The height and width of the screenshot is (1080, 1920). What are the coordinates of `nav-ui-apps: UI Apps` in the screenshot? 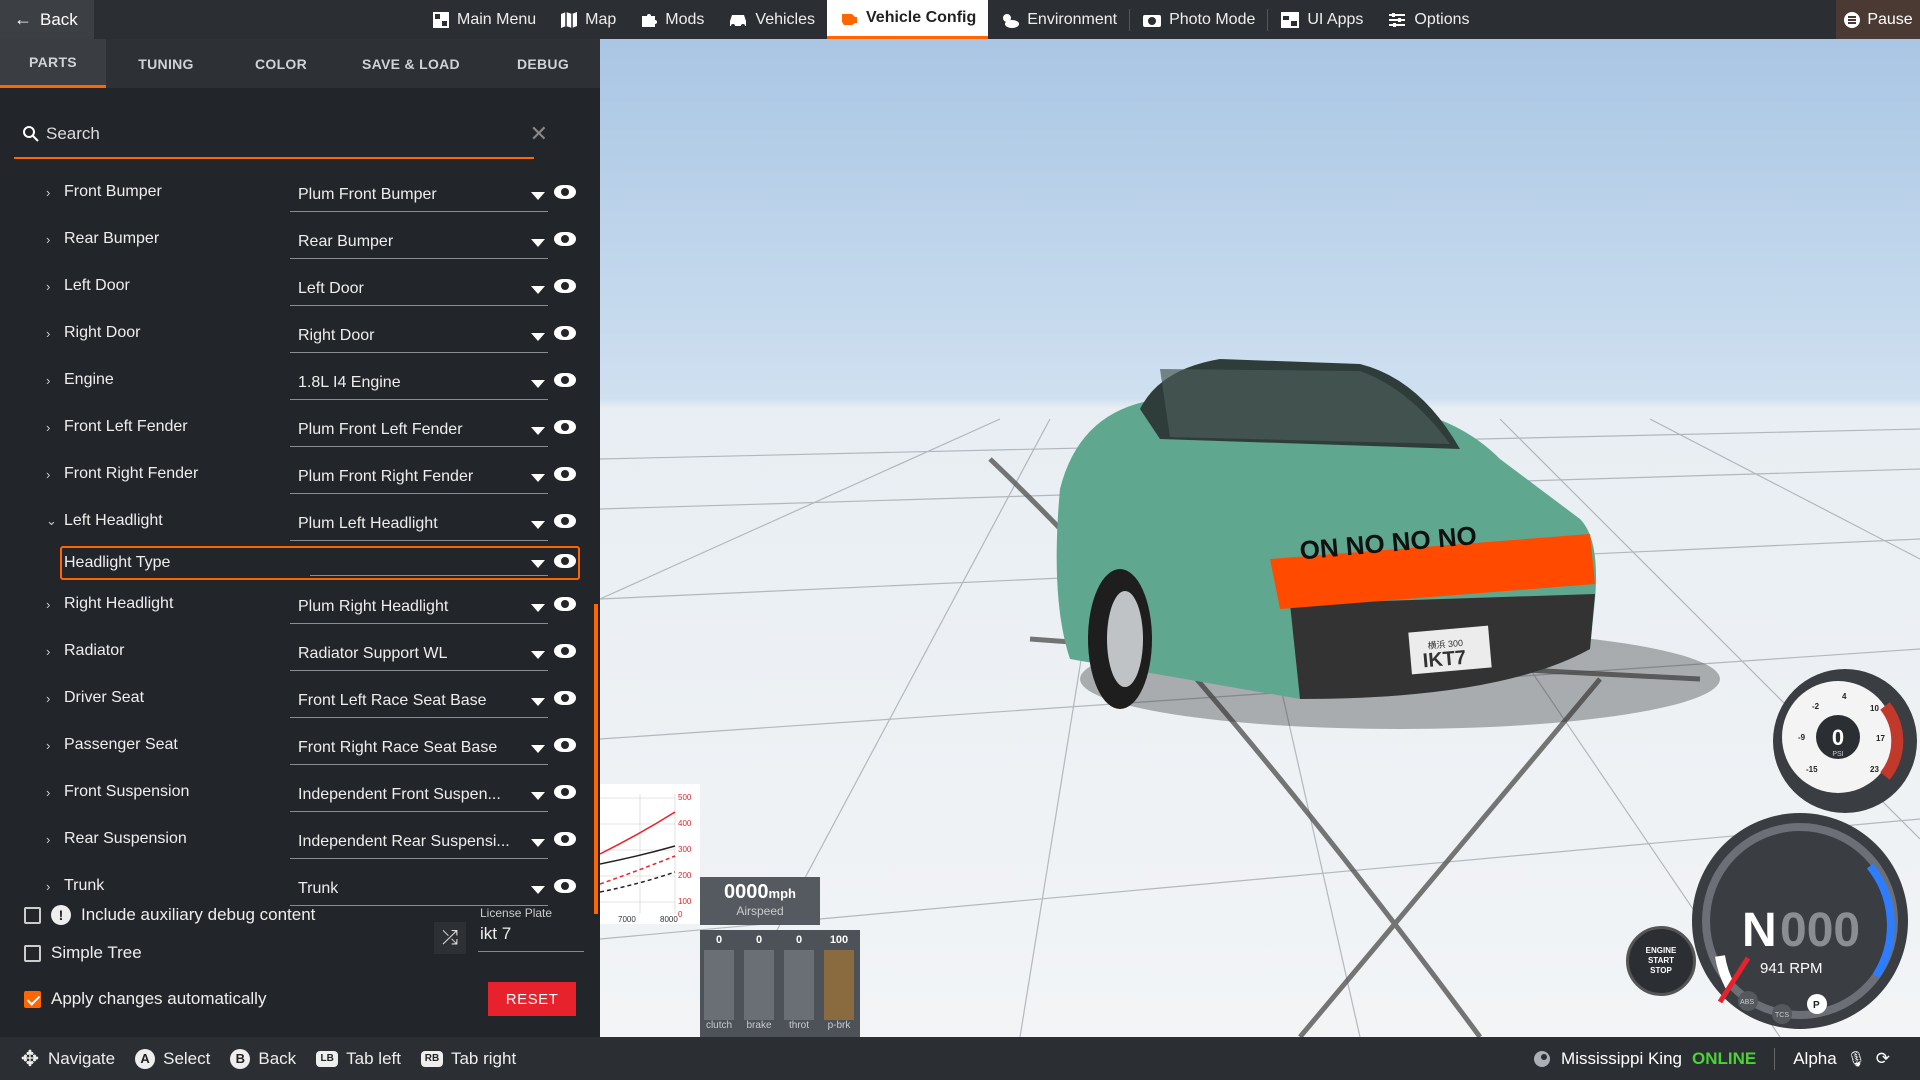 It's located at (1321, 19).